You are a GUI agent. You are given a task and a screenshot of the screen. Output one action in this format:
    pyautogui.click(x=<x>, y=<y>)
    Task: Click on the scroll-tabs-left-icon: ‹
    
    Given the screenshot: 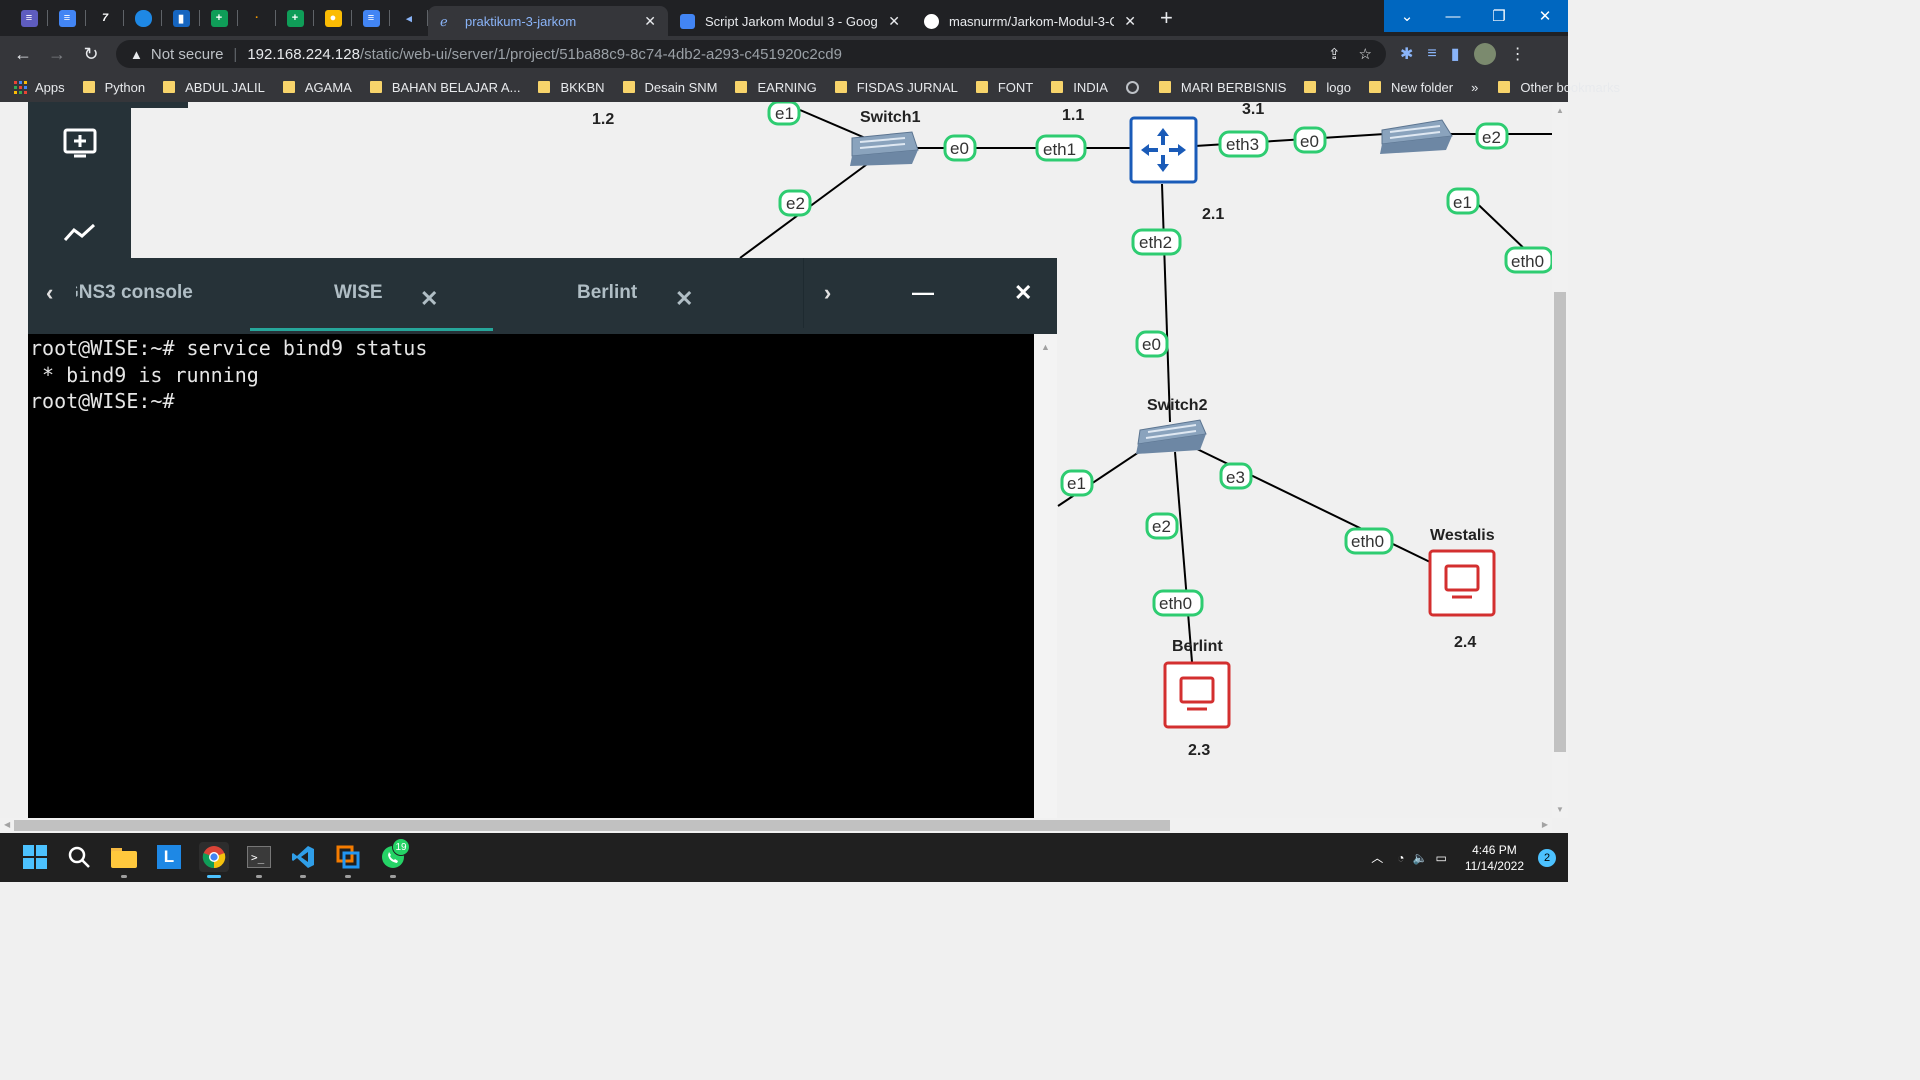 What is the action you would take?
    pyautogui.click(x=49, y=293)
    